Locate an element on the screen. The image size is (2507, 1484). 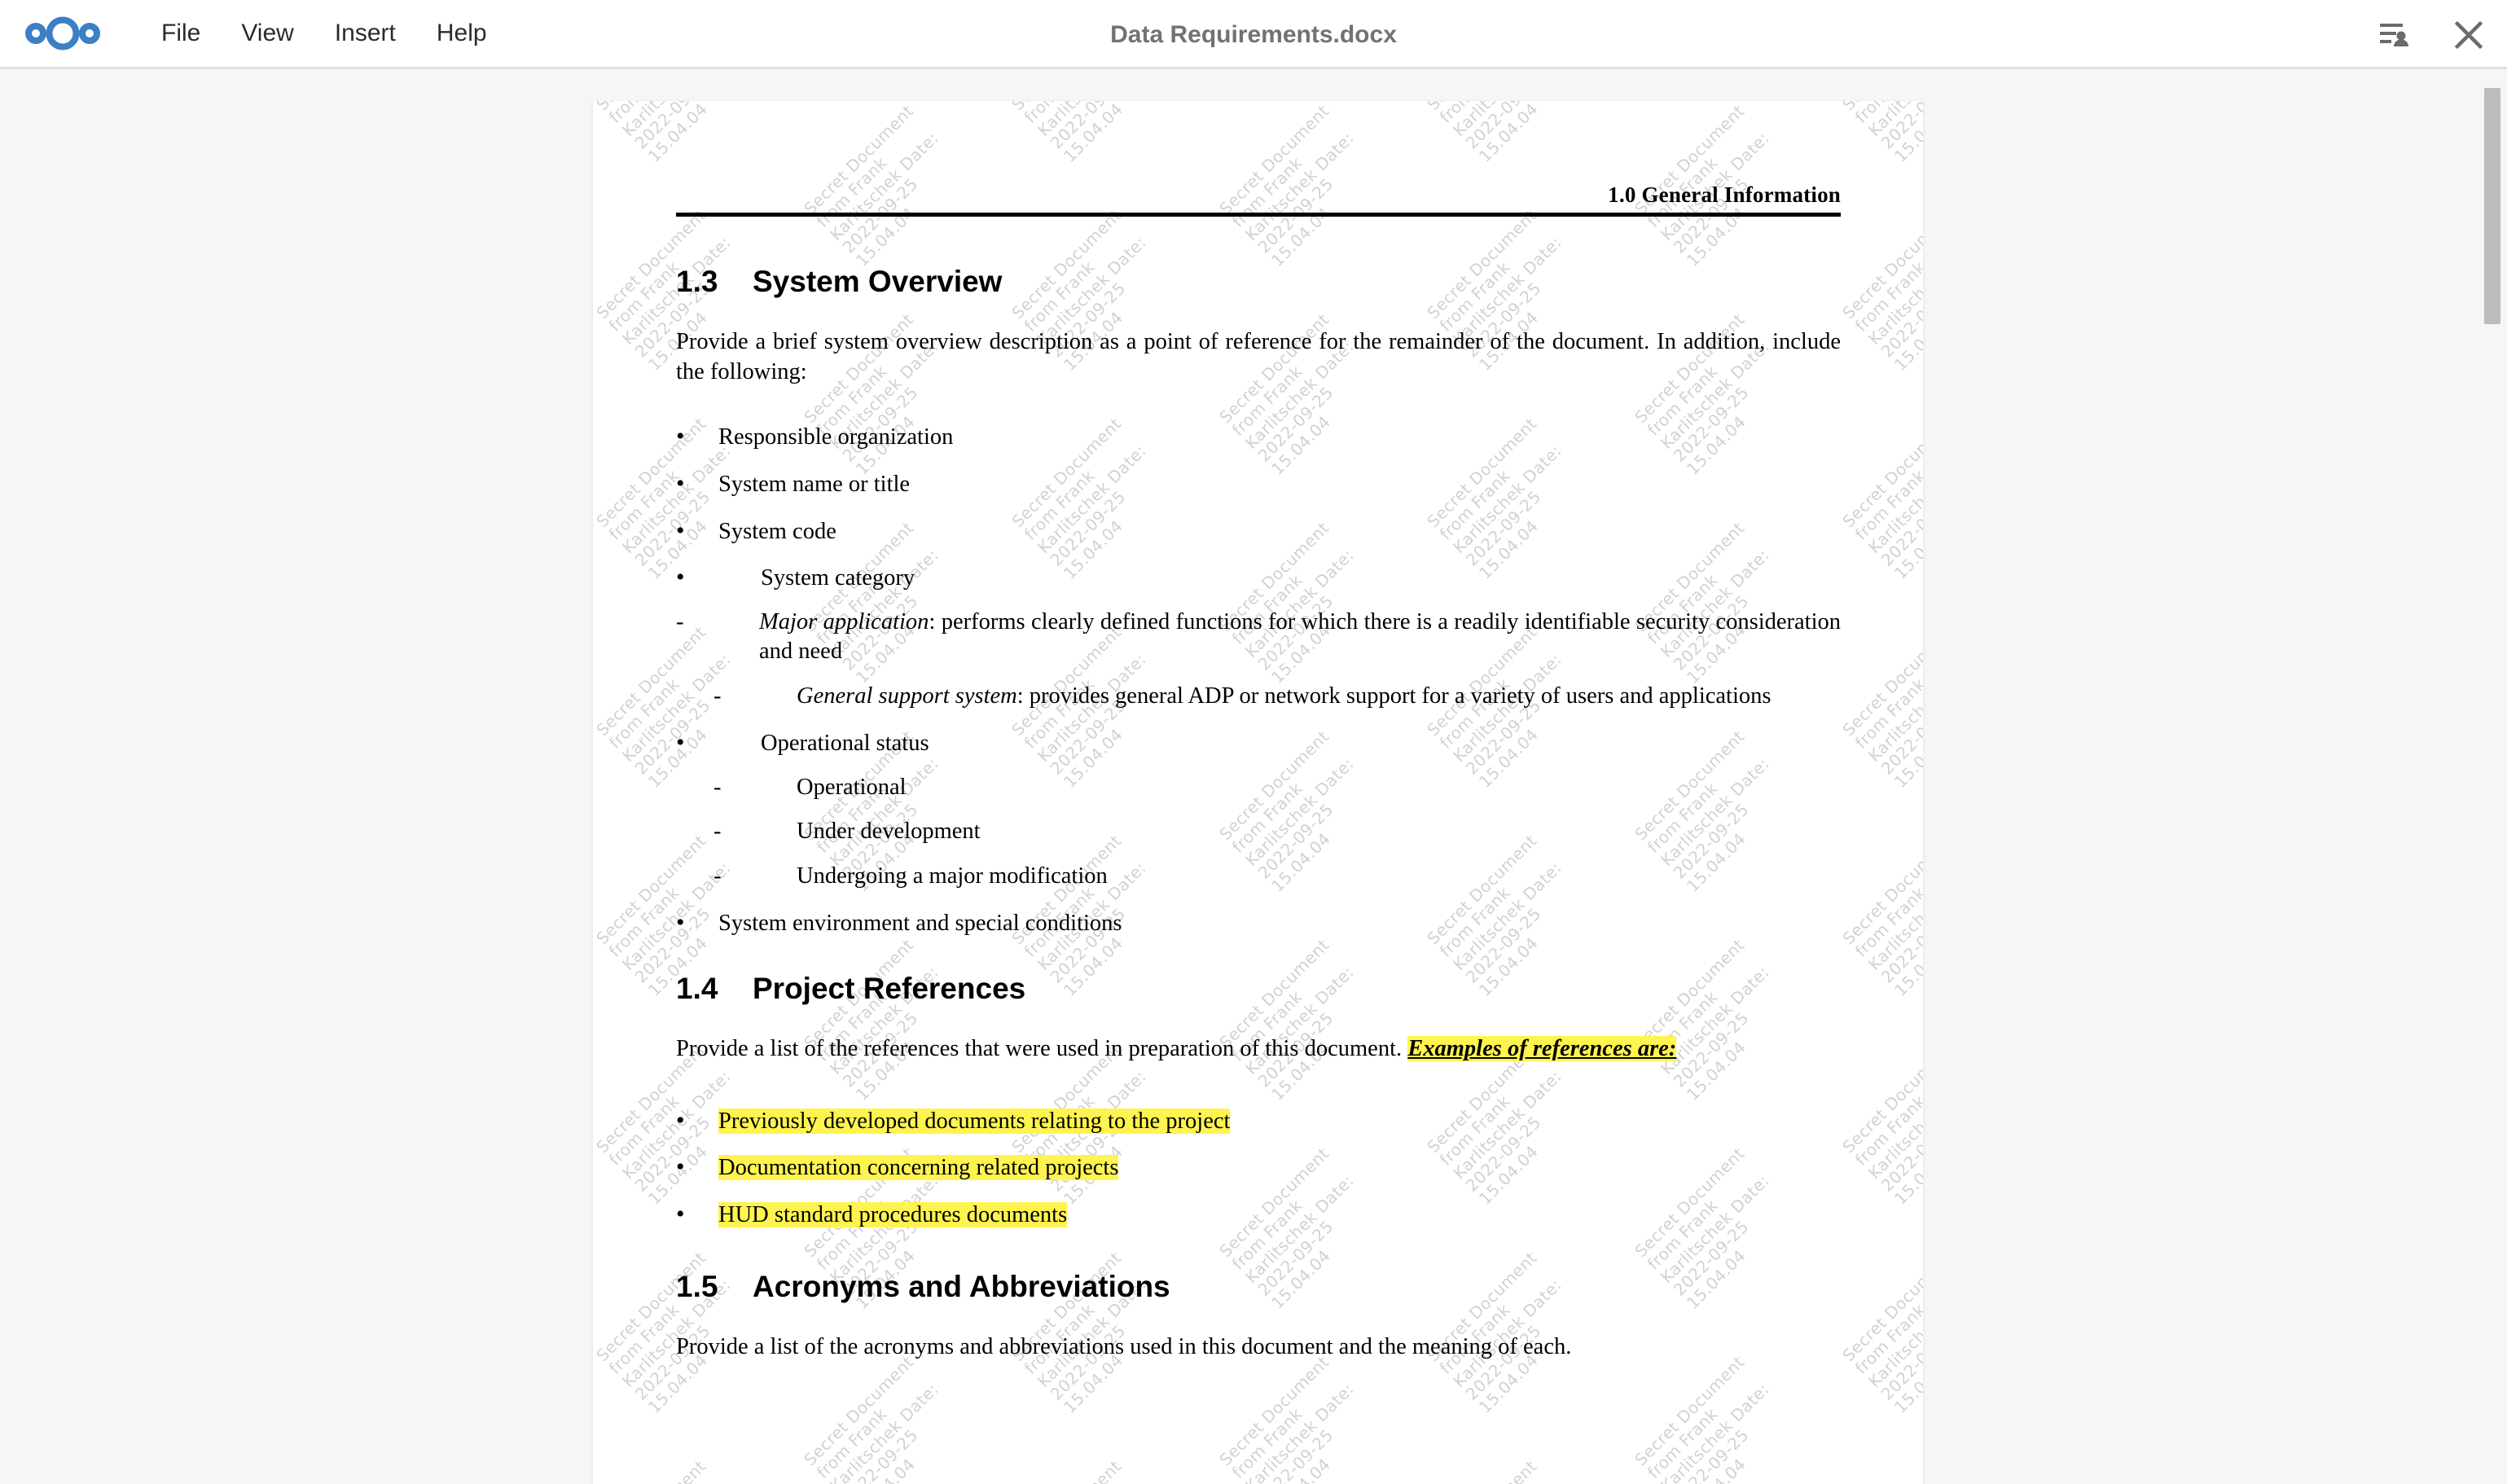
heading-1-4-title: Project References is located at coordinates (889, 988).